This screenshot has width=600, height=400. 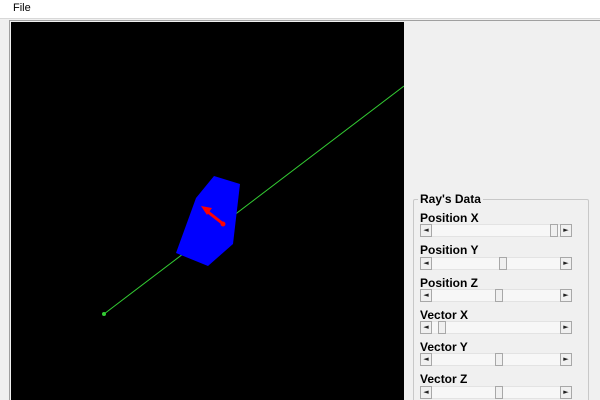 I want to click on position-z-slider: ◄ ►, so click(x=496, y=295).